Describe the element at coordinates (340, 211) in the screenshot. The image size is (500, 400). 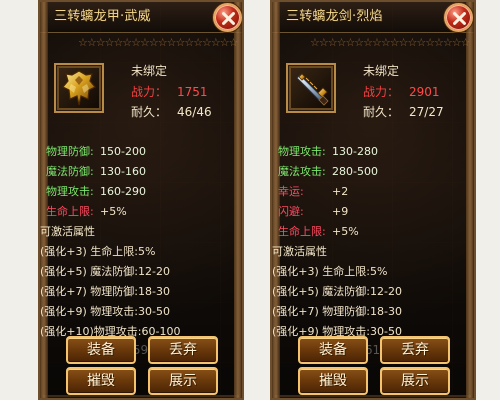
I see `stat-value: +9` at that location.